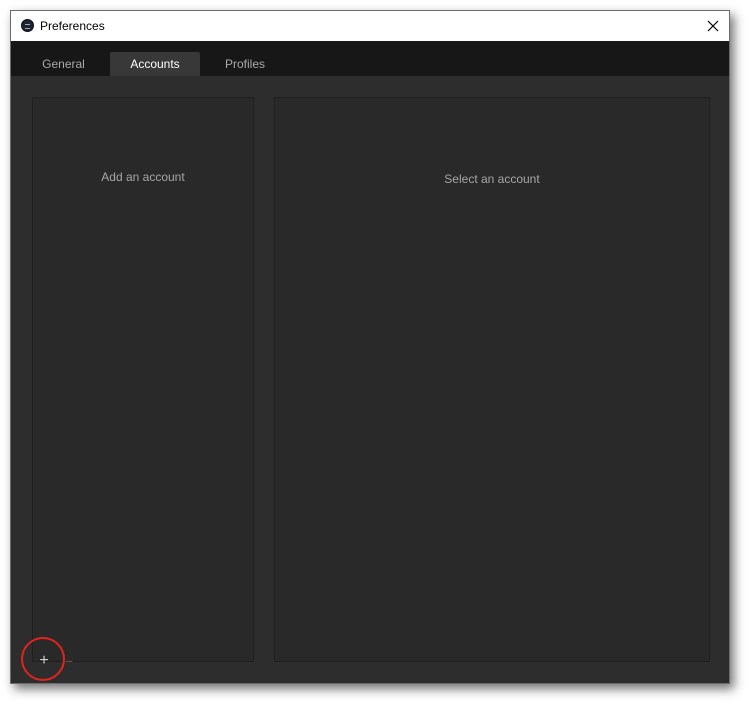 The width and height of the screenshot is (750, 703). Describe the element at coordinates (245, 64) in the screenshot. I see `tab-profiles: Profiles` at that location.